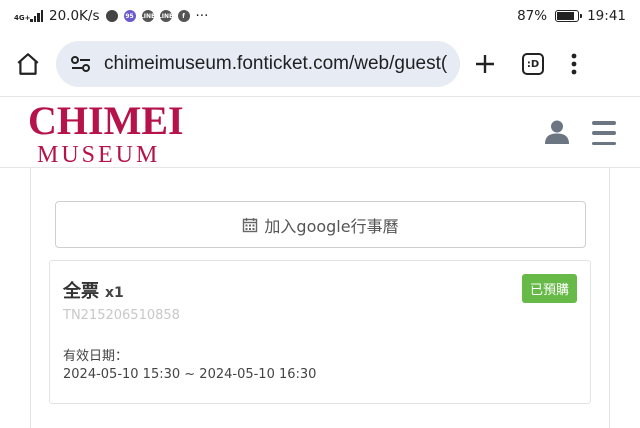  I want to click on home-button, so click(28, 64).